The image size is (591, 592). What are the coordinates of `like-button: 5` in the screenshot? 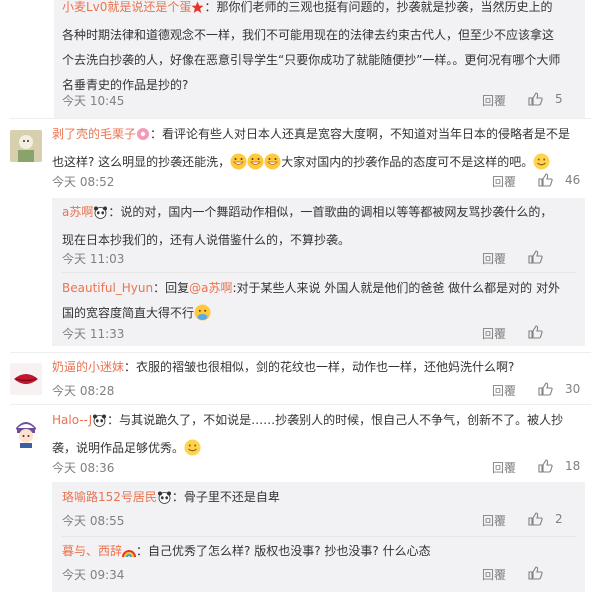 It's located at (545, 99).